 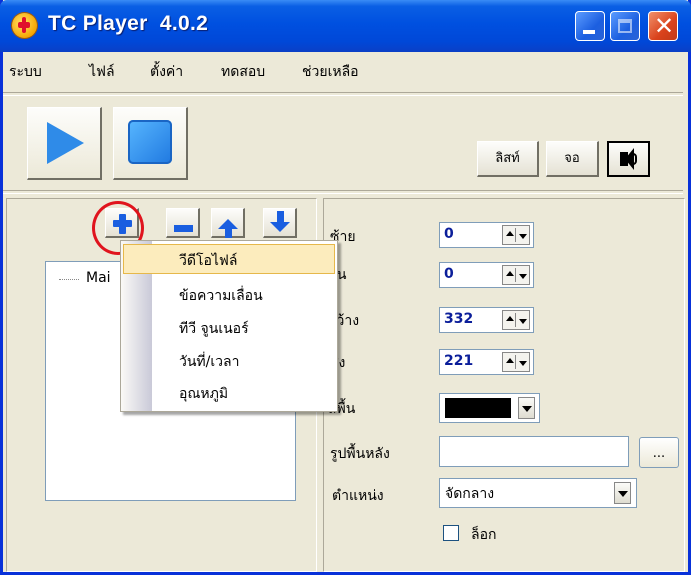 I want to click on menu-system: ระบบ, so click(x=25, y=72).